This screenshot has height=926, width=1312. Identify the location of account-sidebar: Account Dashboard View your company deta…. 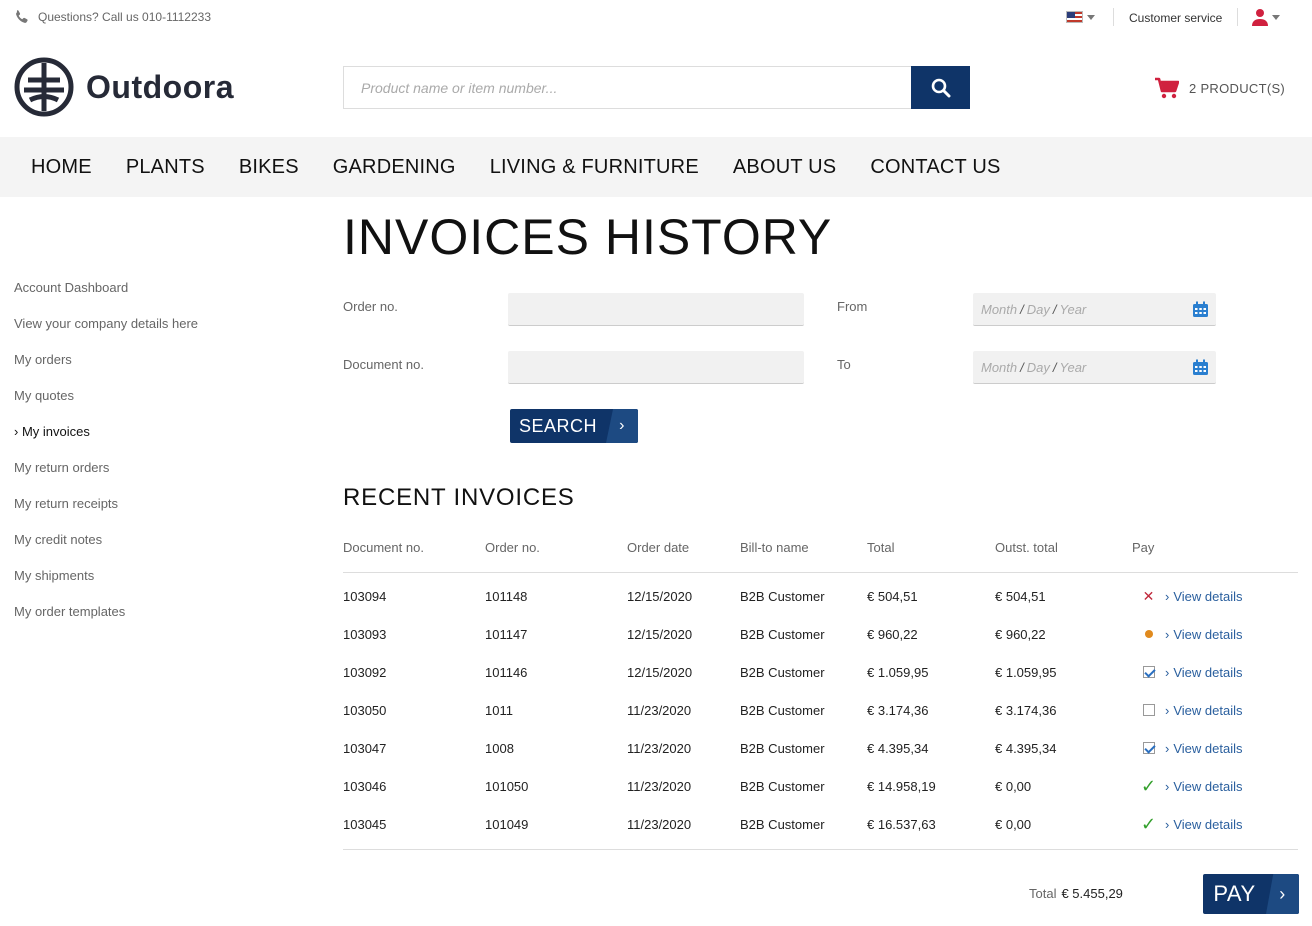
(106, 460).